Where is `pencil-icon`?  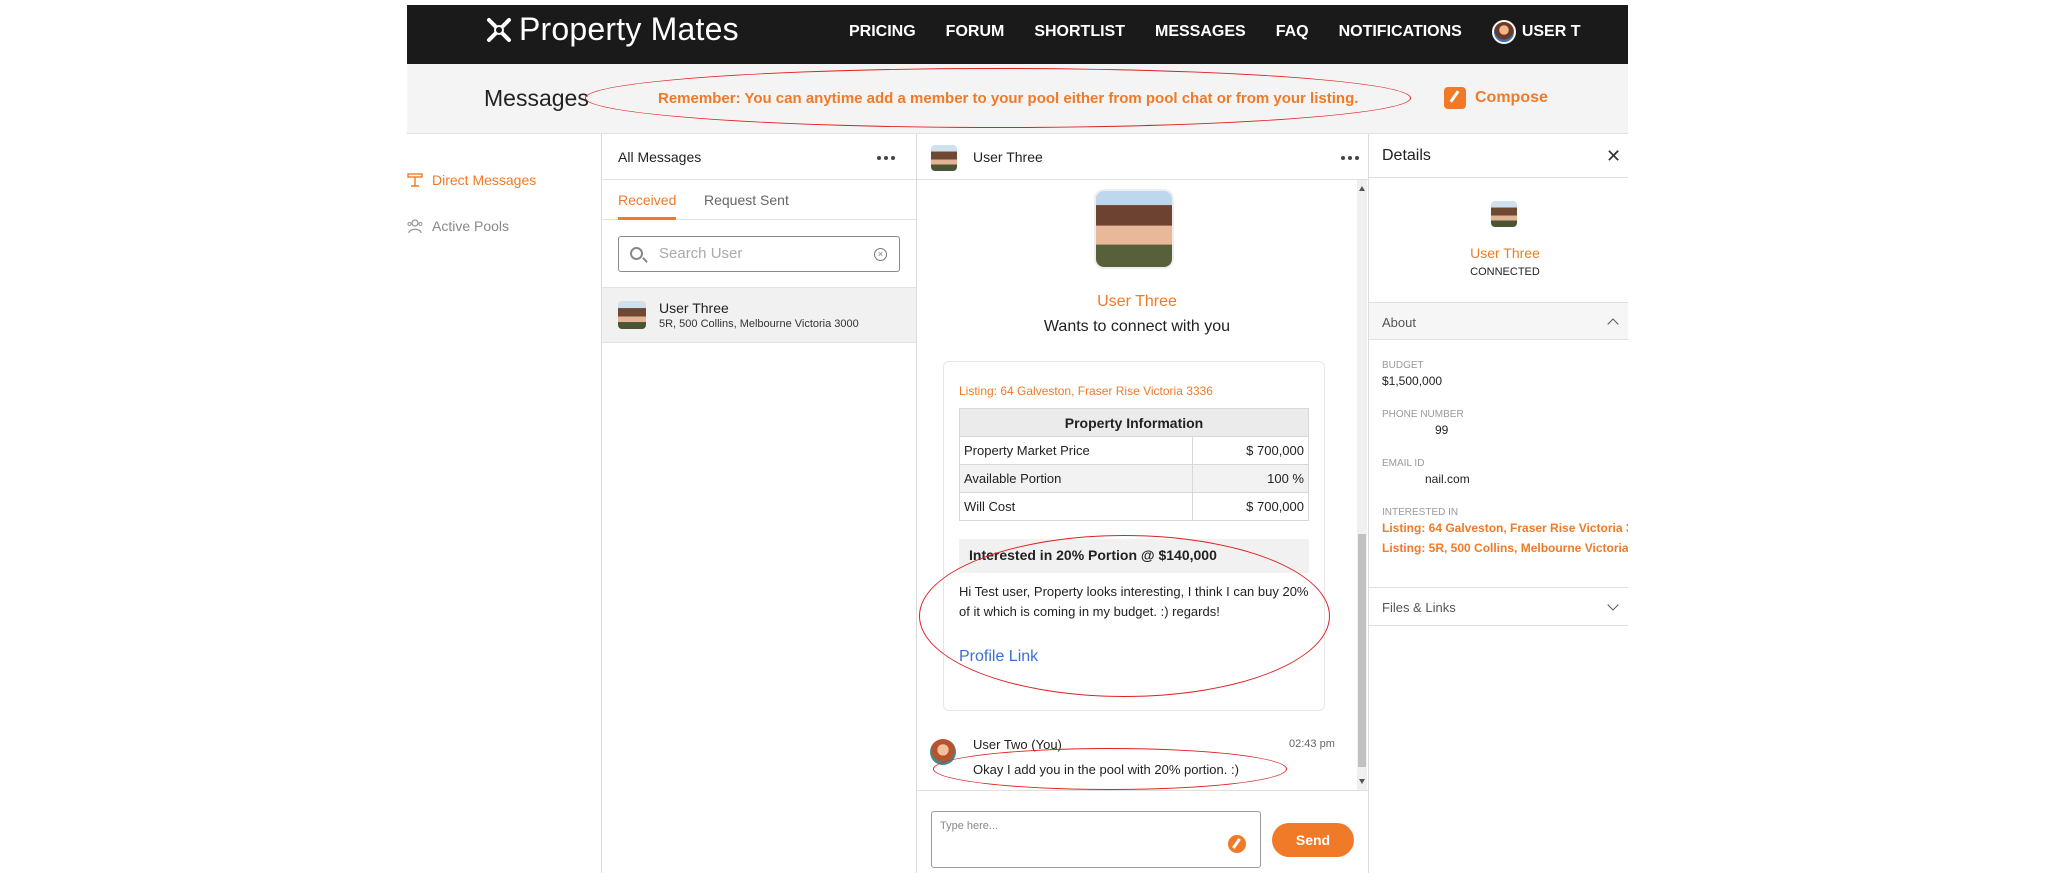 pencil-icon is located at coordinates (1455, 98).